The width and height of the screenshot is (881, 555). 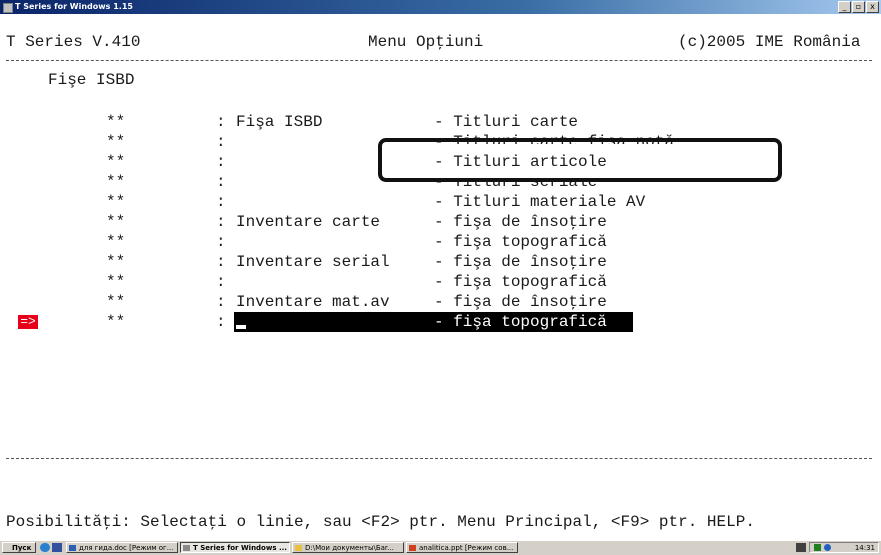 I want to click on start-label: Пуск, so click(x=22, y=548).